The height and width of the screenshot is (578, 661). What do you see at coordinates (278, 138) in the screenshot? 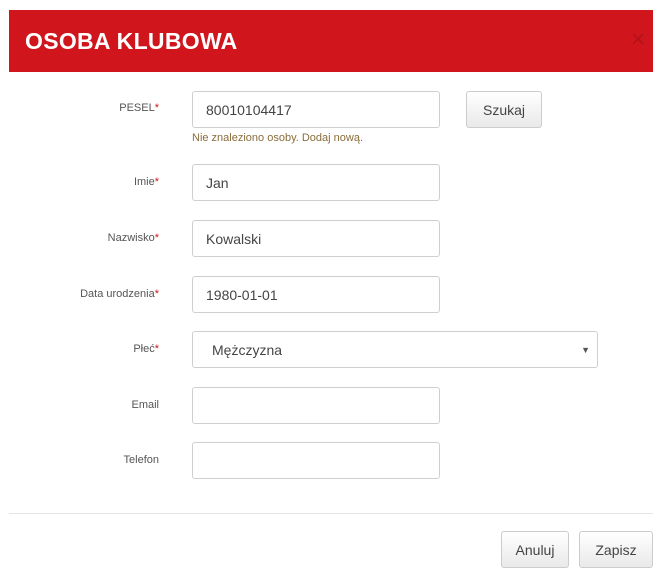
I see `pesel-help-text: Nie znaleziono osoby. Dodaj nową.` at bounding box center [278, 138].